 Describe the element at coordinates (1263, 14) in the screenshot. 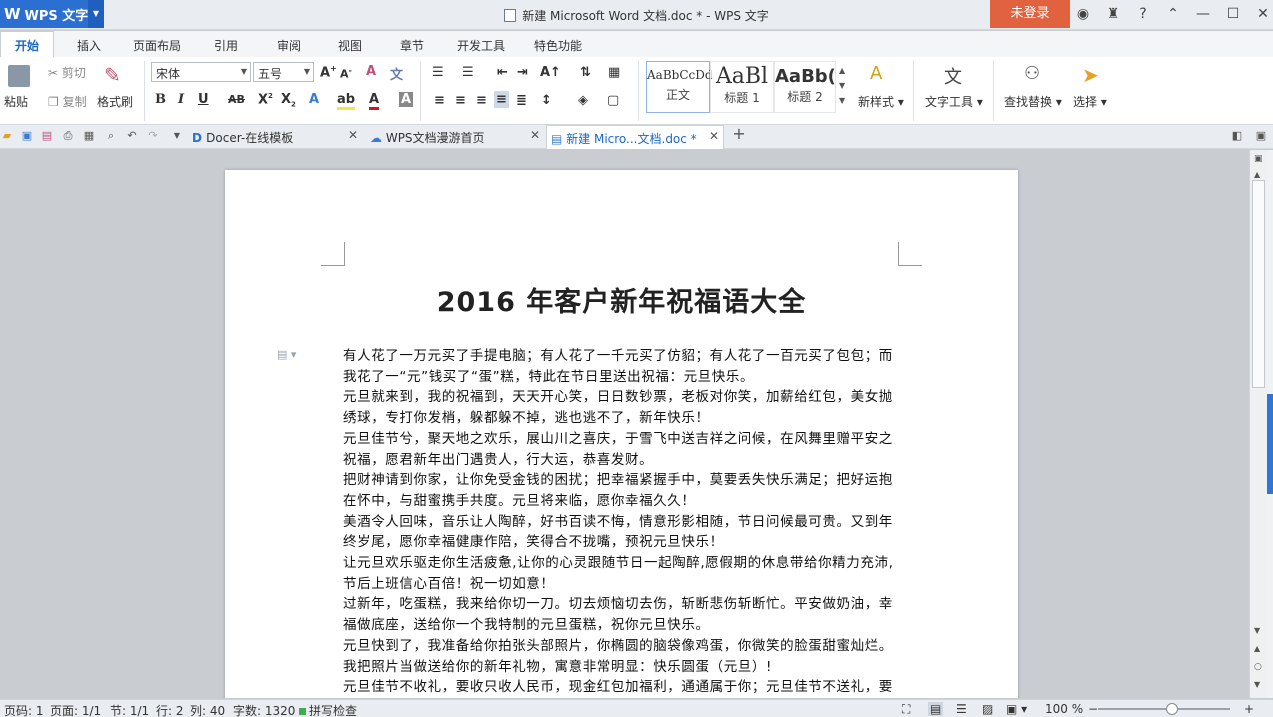

I see `close-button: ✕` at that location.